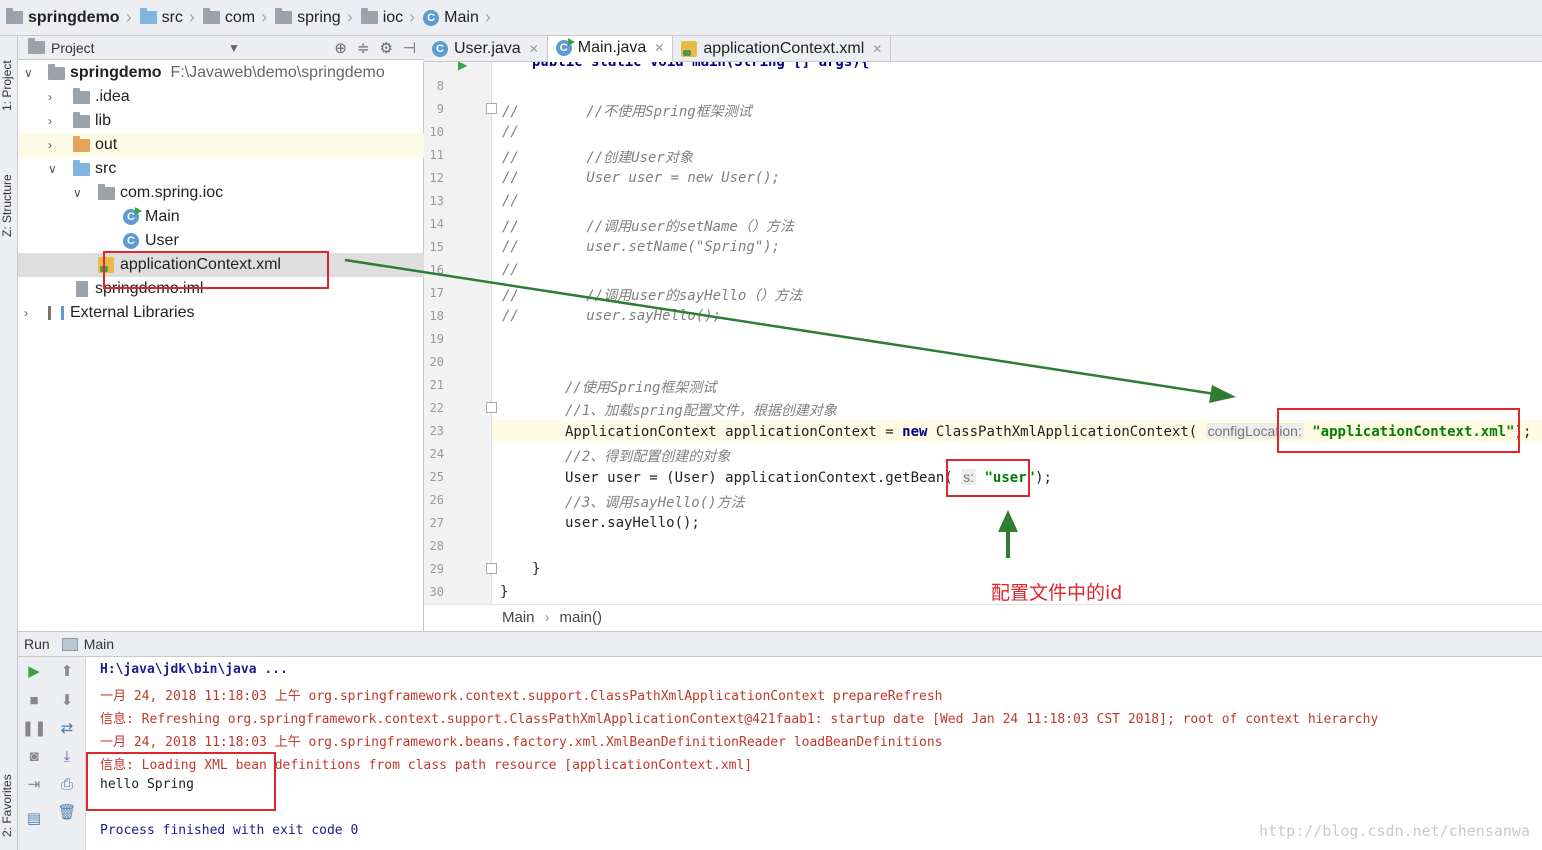 This screenshot has height=850, width=1542. I want to click on annotation-label: 配置文件中的id, so click(1057, 593).